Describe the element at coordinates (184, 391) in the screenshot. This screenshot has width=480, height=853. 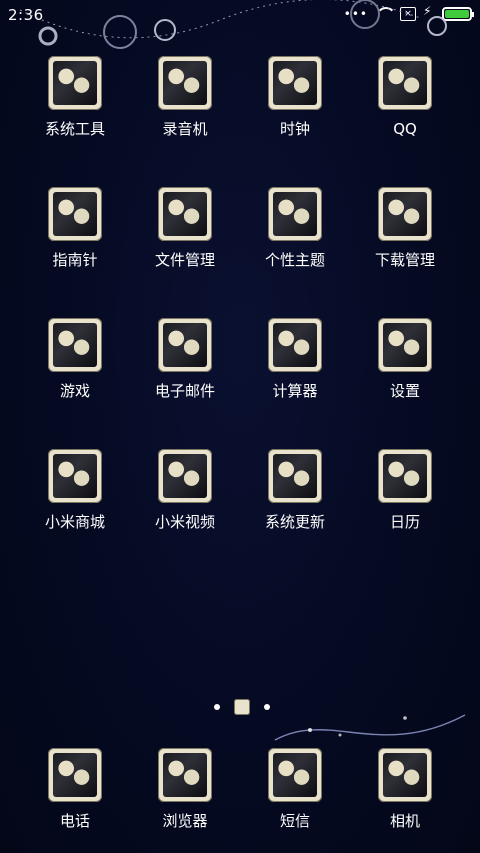
I see `app-label: 电子邮件` at that location.